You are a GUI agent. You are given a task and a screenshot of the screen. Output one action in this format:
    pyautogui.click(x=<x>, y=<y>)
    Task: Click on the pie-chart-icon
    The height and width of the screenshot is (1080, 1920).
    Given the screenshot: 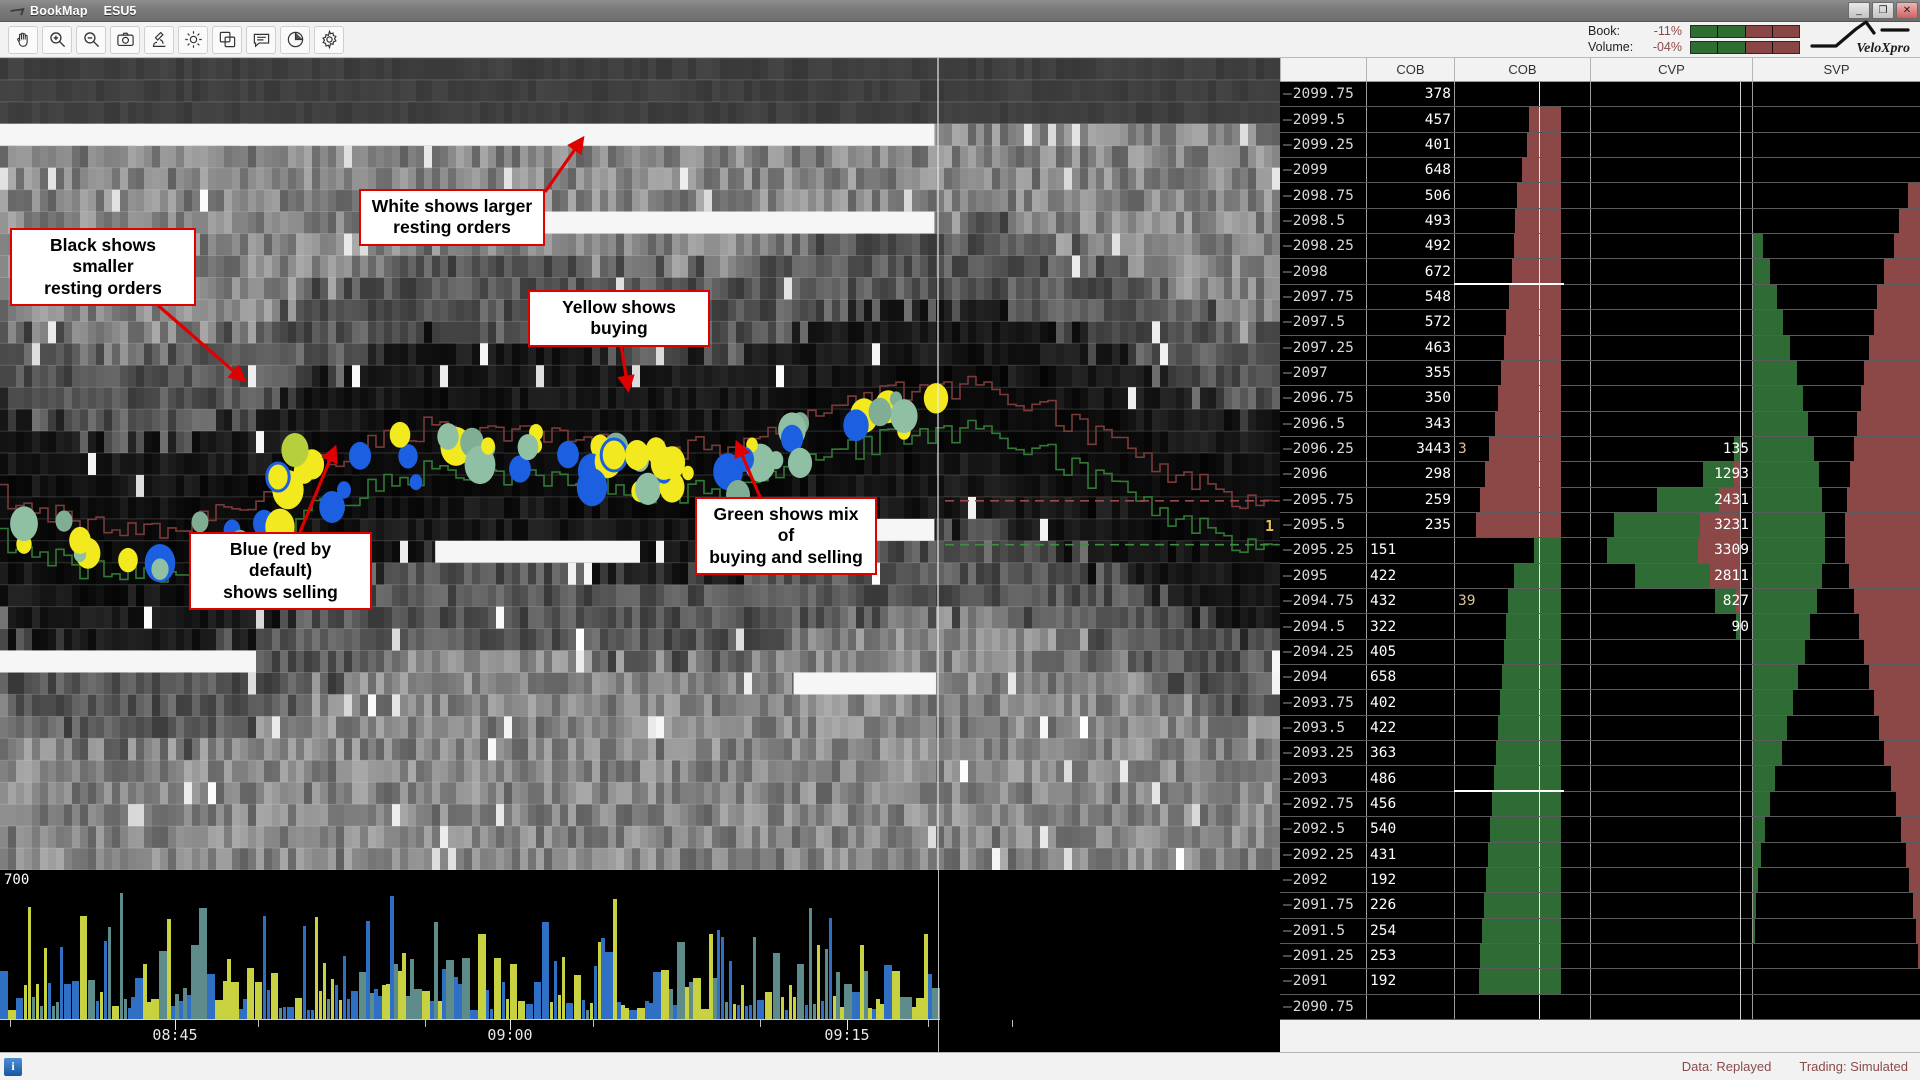 What is the action you would take?
    pyautogui.click(x=295, y=39)
    